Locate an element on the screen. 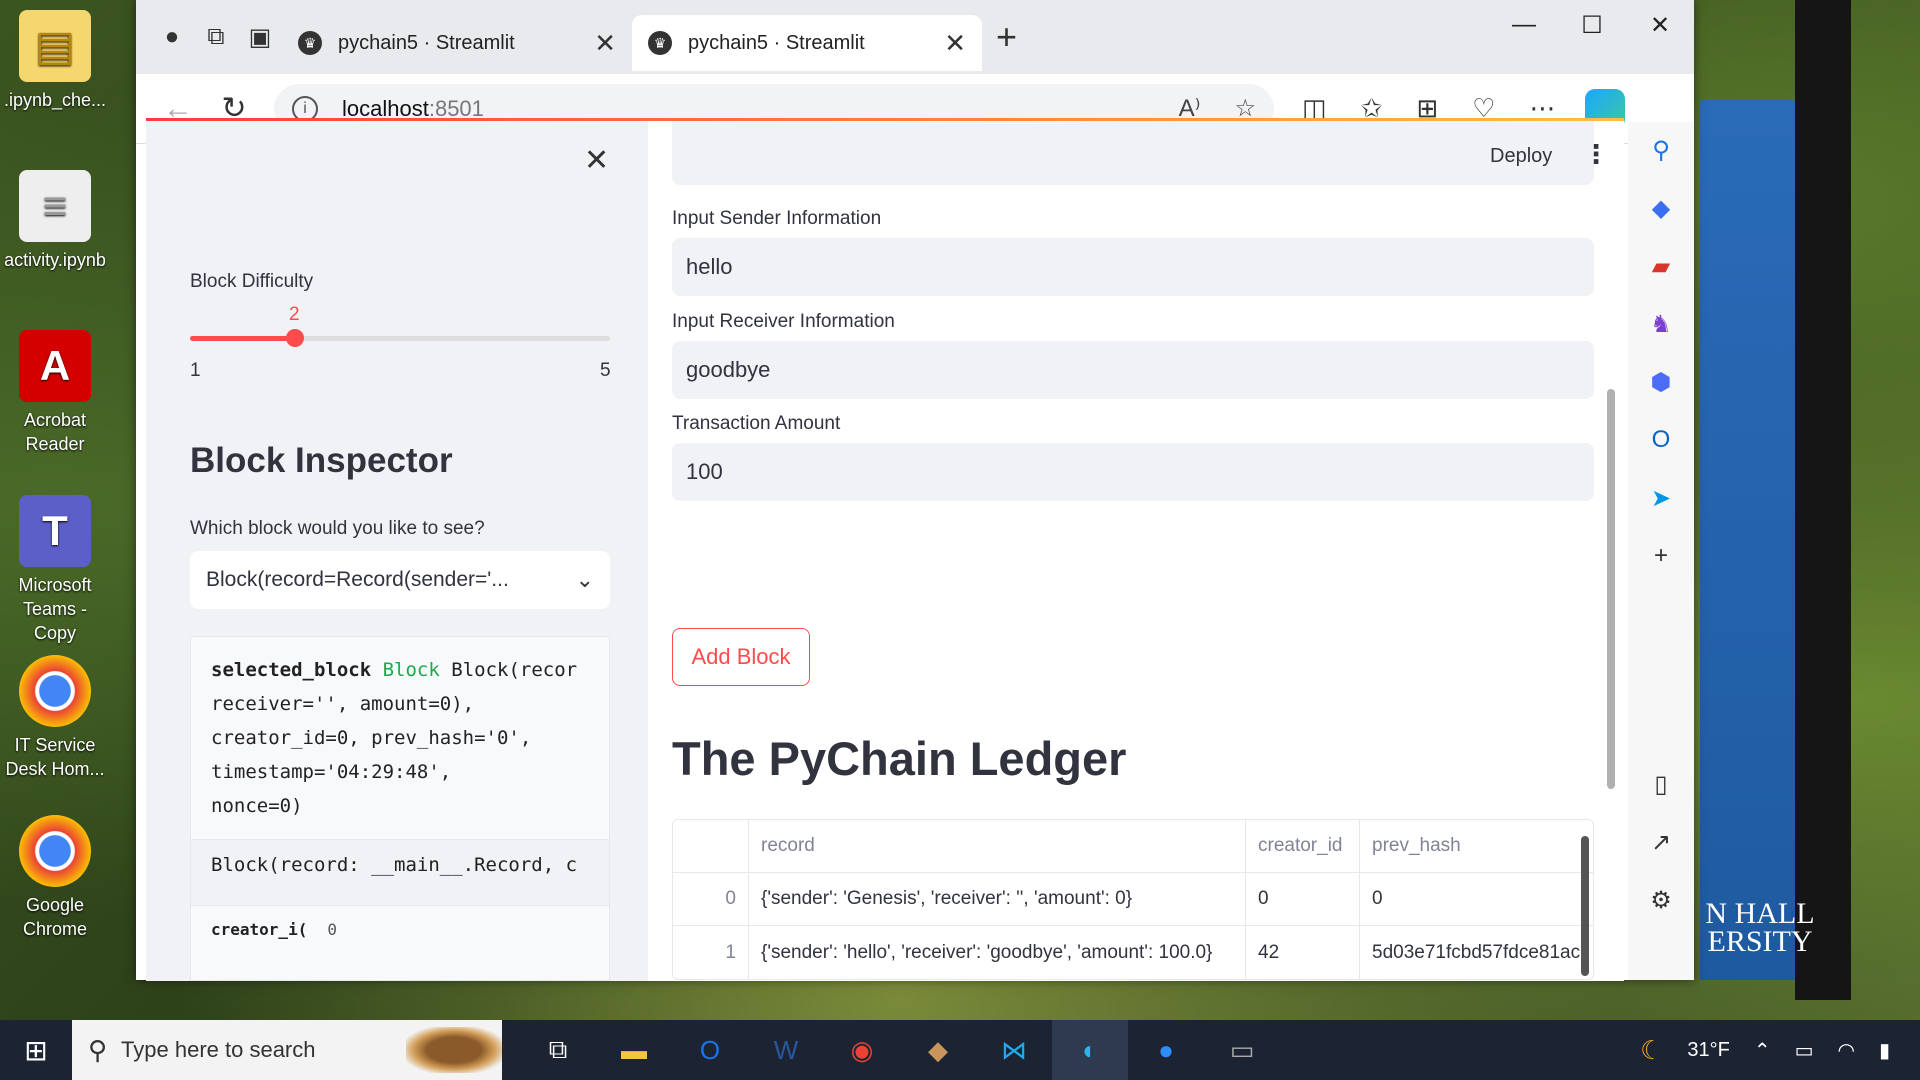 This screenshot has width=1920, height=1080. tab-title: pychain5 · Streamlit is located at coordinates (776, 42).